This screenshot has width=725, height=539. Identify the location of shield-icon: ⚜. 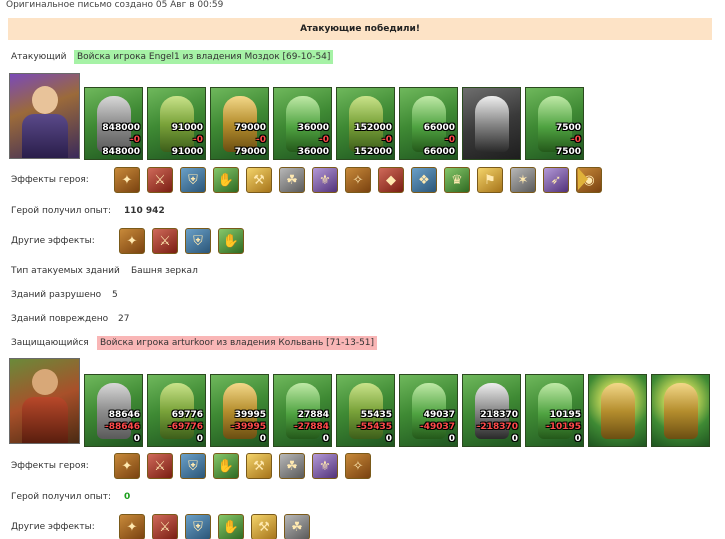
(325, 466).